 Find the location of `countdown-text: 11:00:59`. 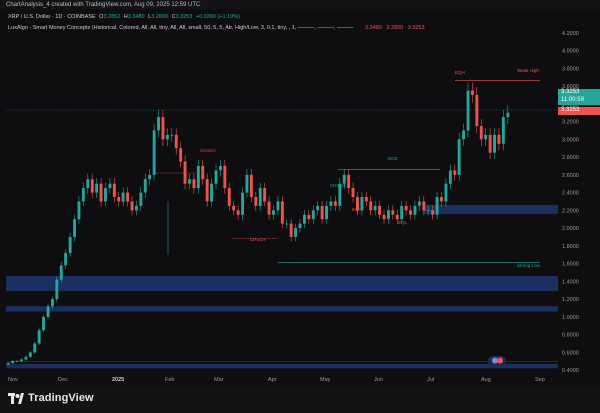

countdown-text: 11:00:59 is located at coordinates (572, 100).